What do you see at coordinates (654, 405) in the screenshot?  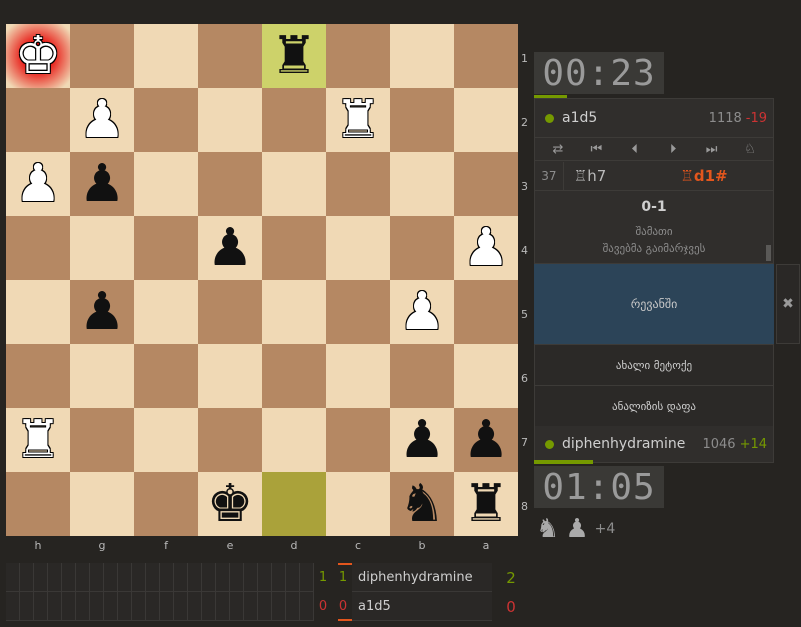 I see `analysis-board-button: ანალიზის დაფა` at bounding box center [654, 405].